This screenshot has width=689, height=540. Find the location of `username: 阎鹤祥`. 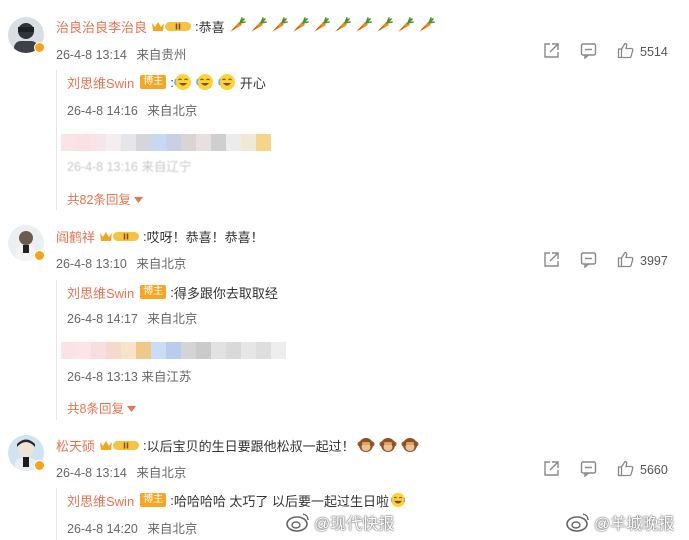

username: 阎鹤祥 is located at coordinates (75, 236).